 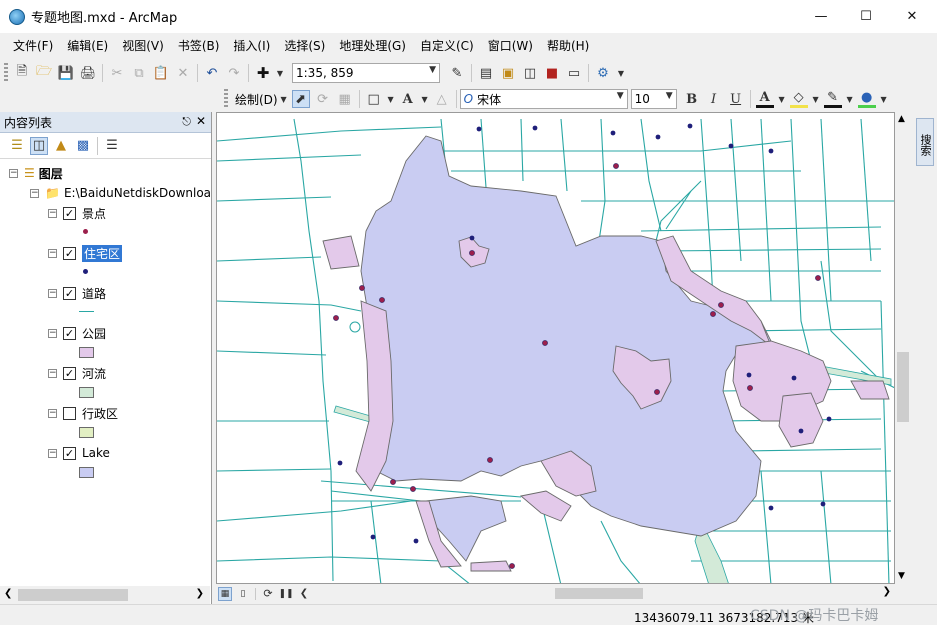 I want to click on scroll-left-icon: ❮, so click(x=8, y=593).